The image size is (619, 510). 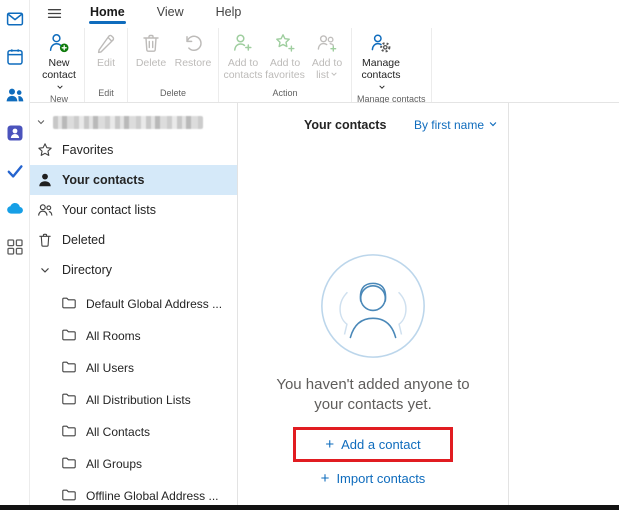 I want to click on delete-button: Delete, so click(x=151, y=48).